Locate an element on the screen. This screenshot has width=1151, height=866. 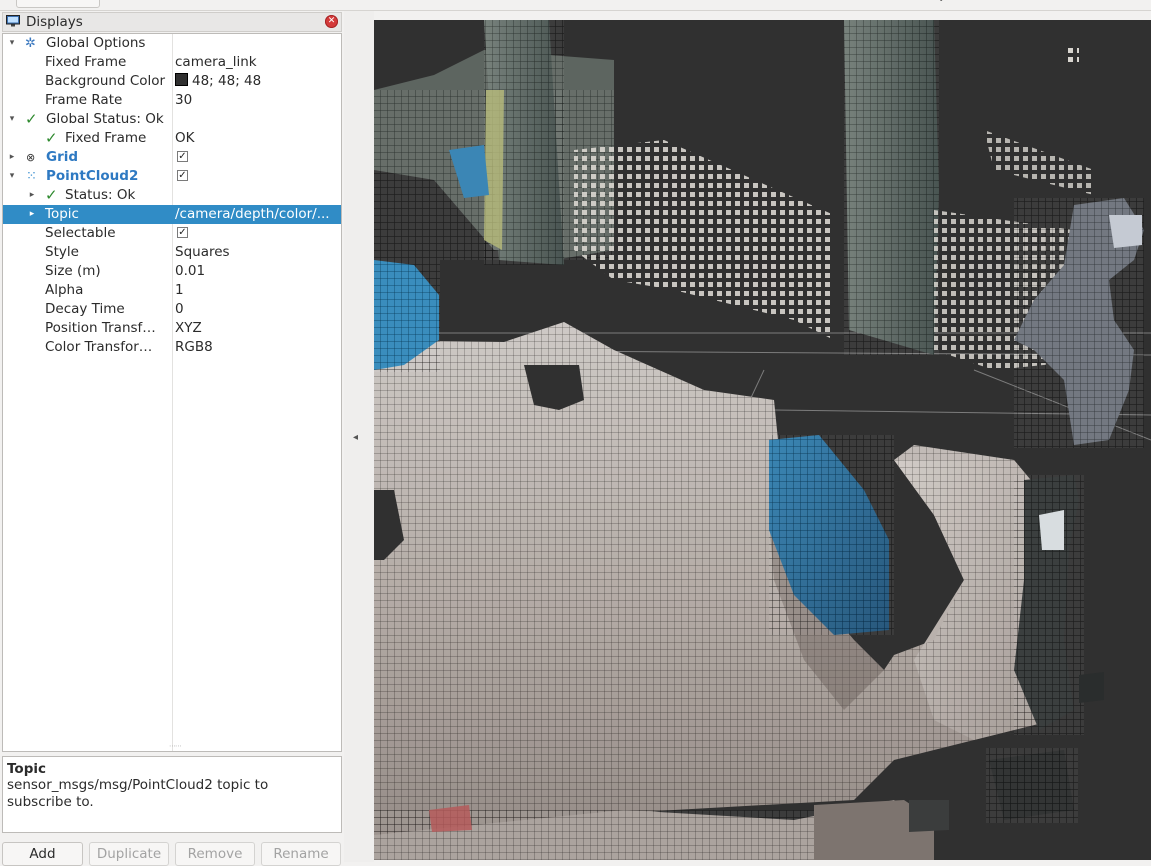
tree-row-value-text: 30 is located at coordinates (184, 100).